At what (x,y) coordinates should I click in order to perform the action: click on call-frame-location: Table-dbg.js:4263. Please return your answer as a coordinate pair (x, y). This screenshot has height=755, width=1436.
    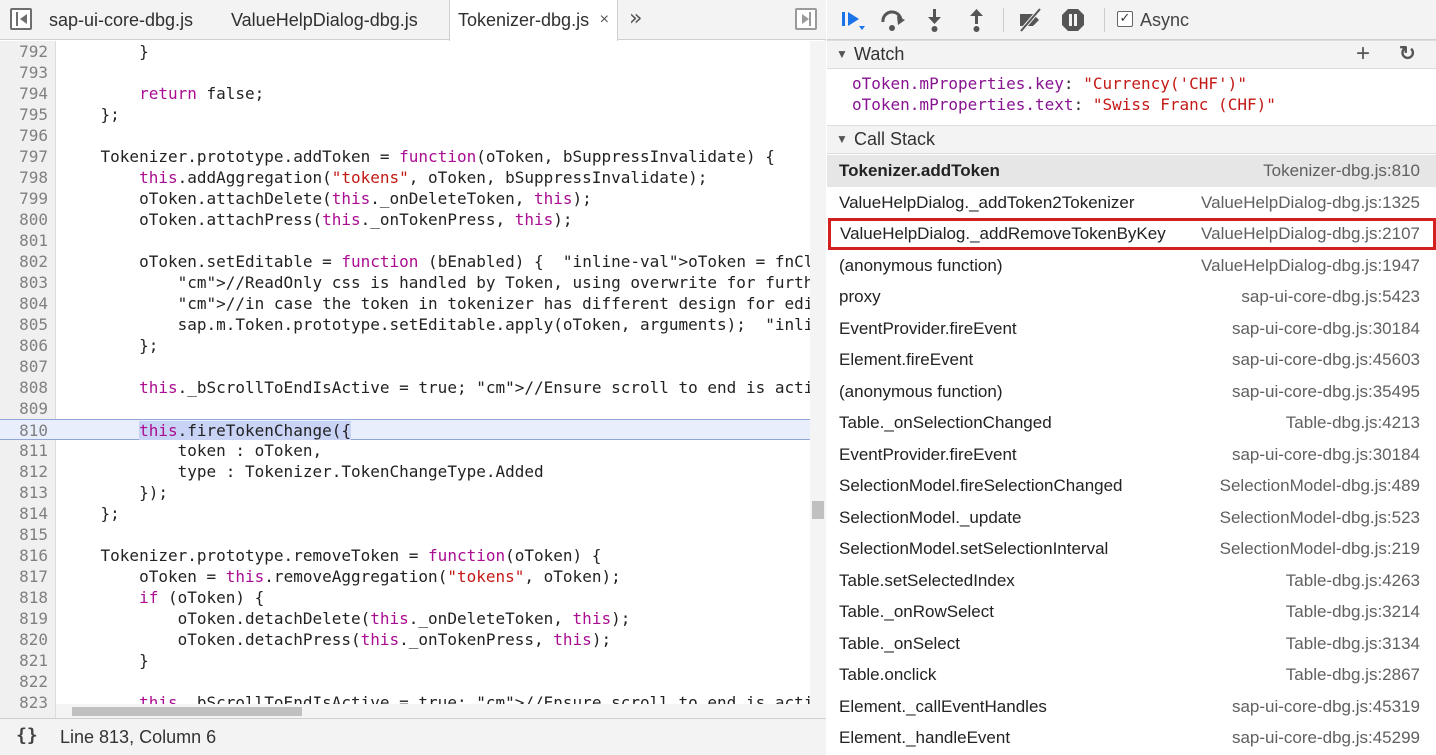
    Looking at the image, I should click on (1353, 580).